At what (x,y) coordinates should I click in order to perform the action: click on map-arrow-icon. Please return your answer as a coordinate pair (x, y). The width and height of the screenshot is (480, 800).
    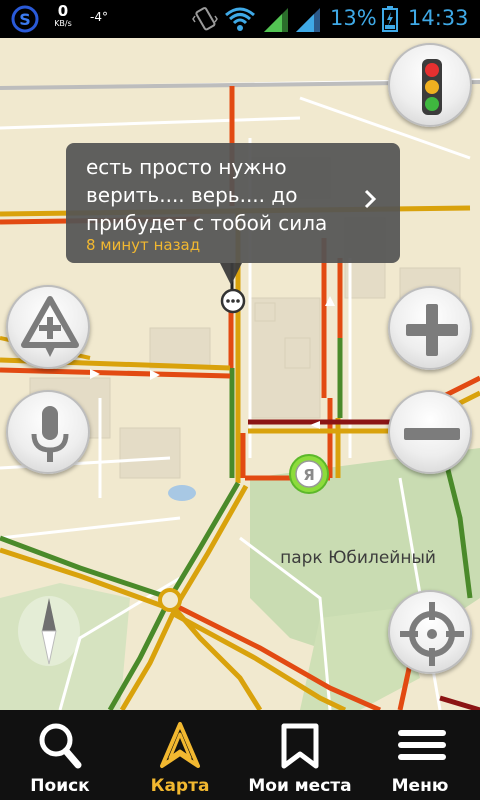
    Looking at the image, I should click on (180, 745).